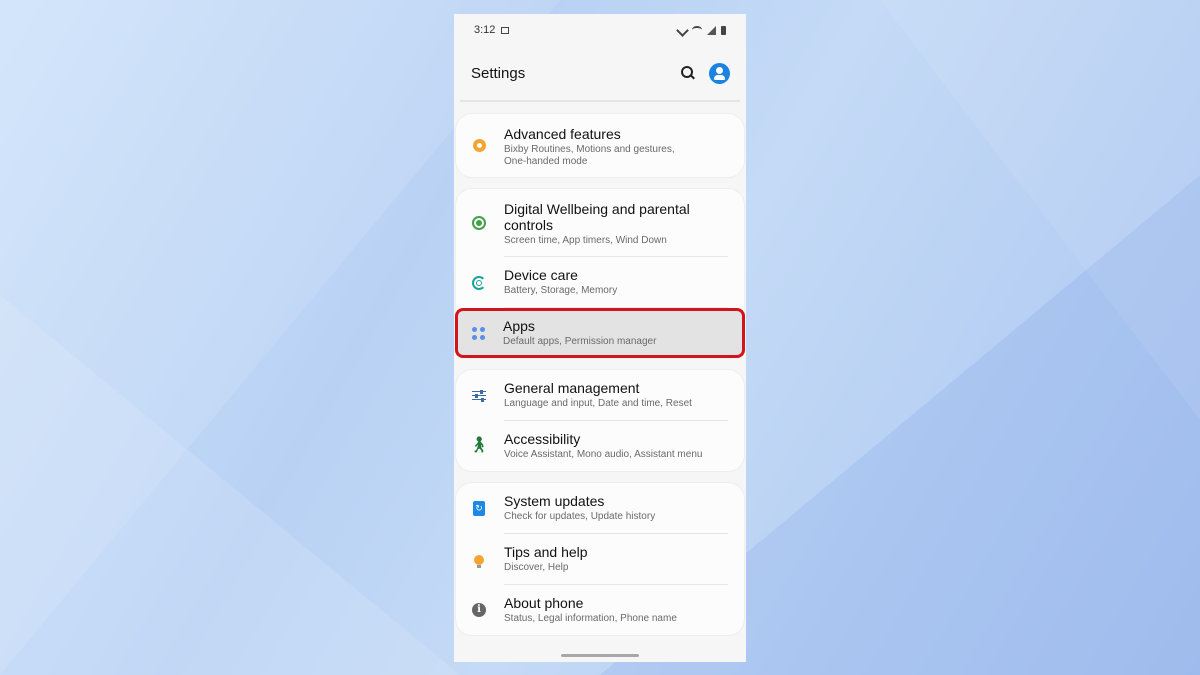  Describe the element at coordinates (554, 501) in the screenshot. I see `item-label: System updates` at that location.